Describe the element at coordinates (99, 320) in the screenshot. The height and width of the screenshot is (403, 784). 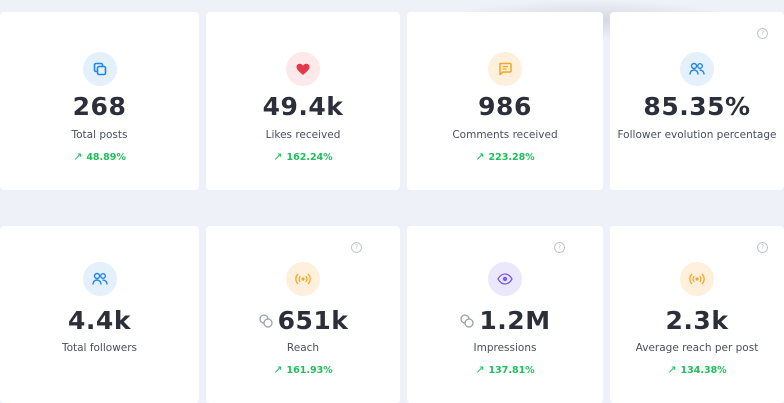
I see `stat-value: 4.4k` at that location.